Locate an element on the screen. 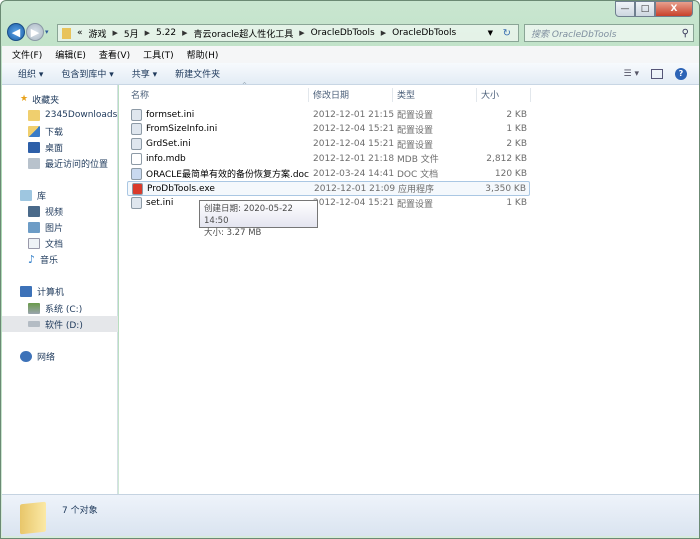 This screenshot has height=539, width=700. sidebar-item-recent-places: 最近访问的位置 is located at coordinates (68, 163).